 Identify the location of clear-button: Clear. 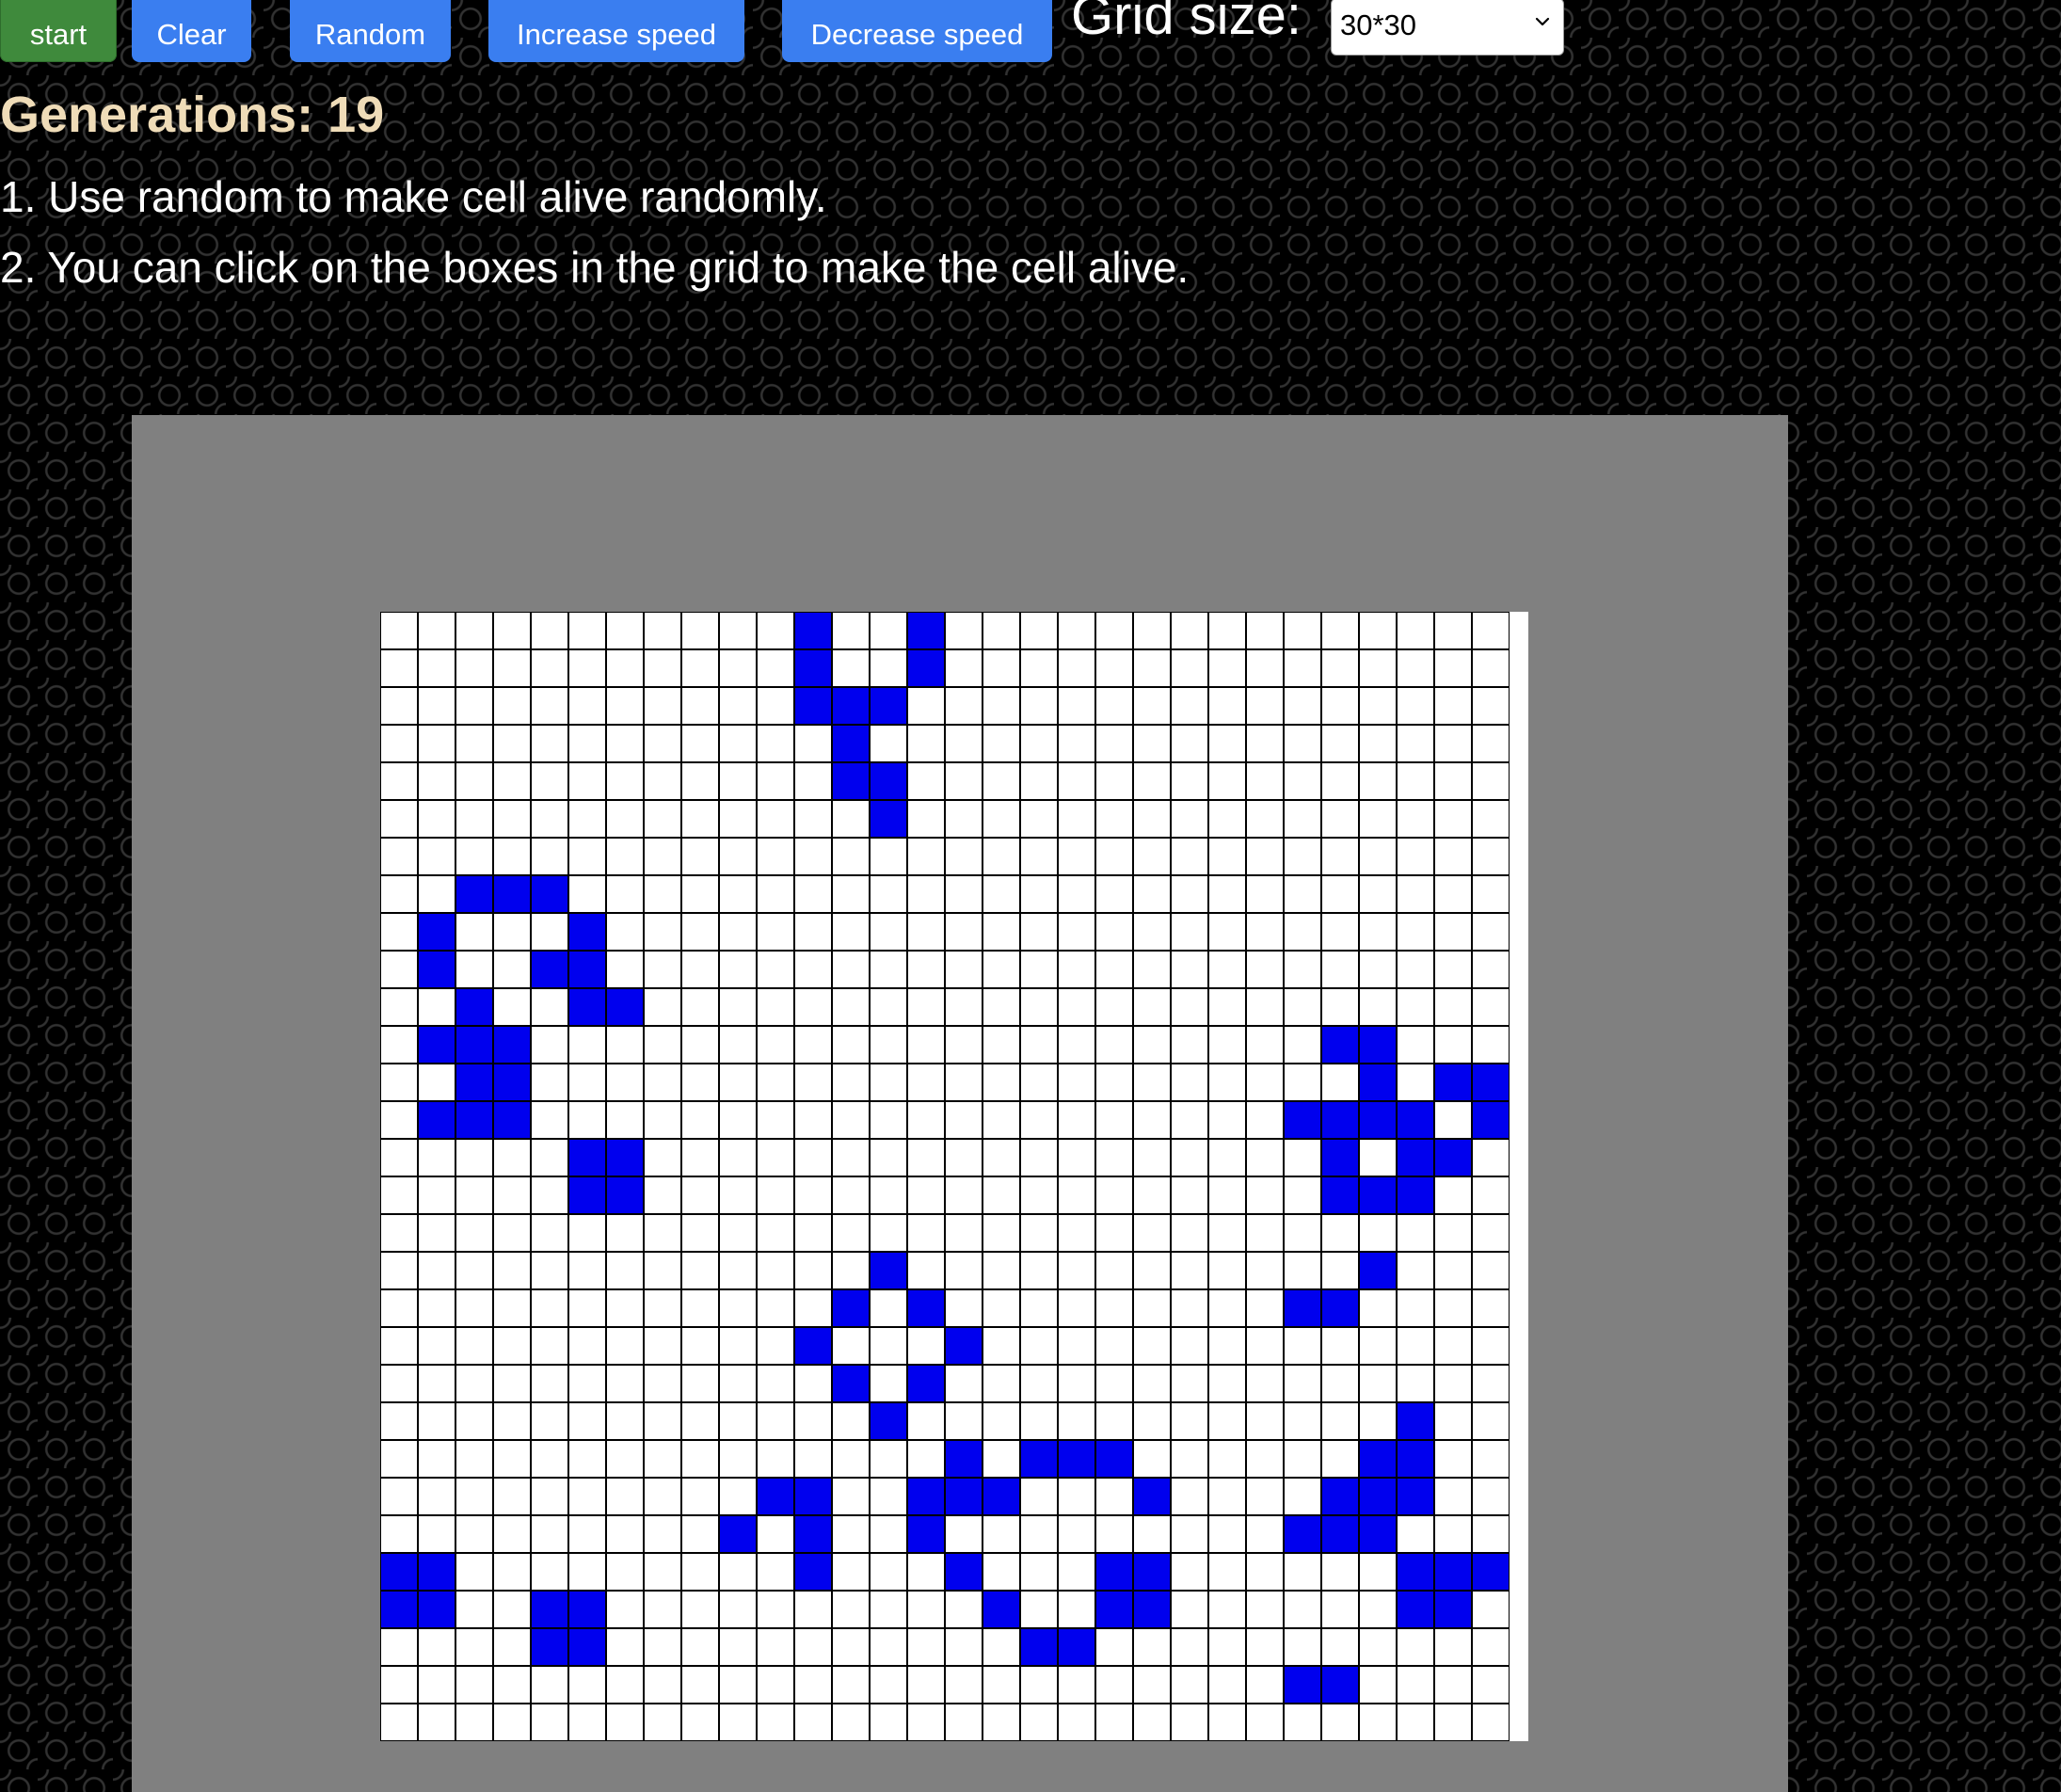
(191, 31).